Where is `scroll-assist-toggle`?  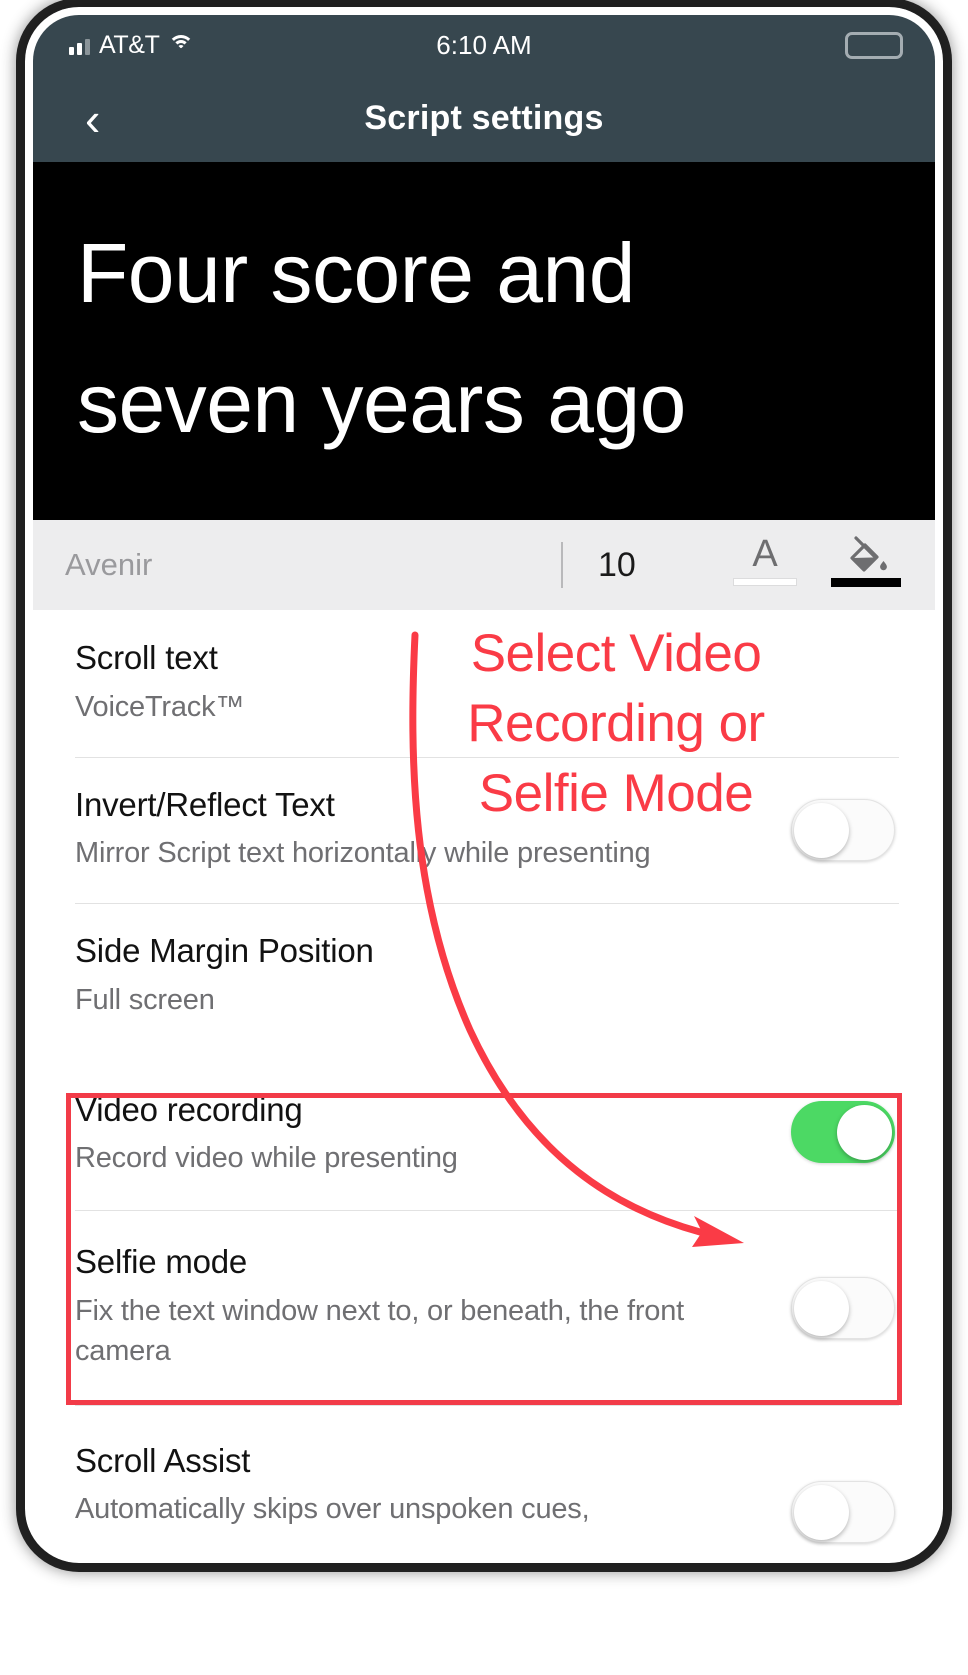
scroll-assist-toggle is located at coordinates (843, 1511).